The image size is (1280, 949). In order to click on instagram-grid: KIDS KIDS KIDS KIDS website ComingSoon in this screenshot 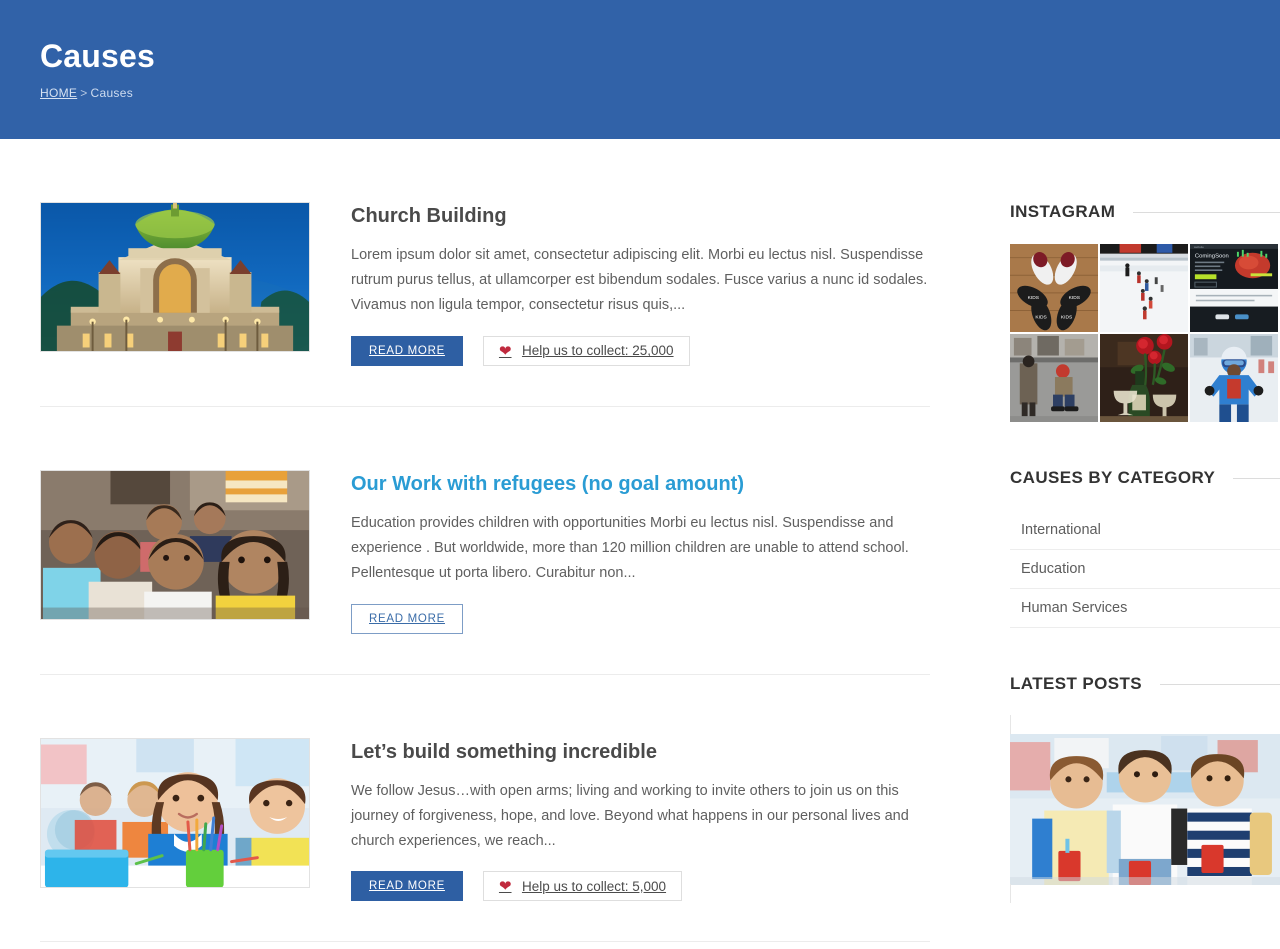, I will do `click(1144, 333)`.